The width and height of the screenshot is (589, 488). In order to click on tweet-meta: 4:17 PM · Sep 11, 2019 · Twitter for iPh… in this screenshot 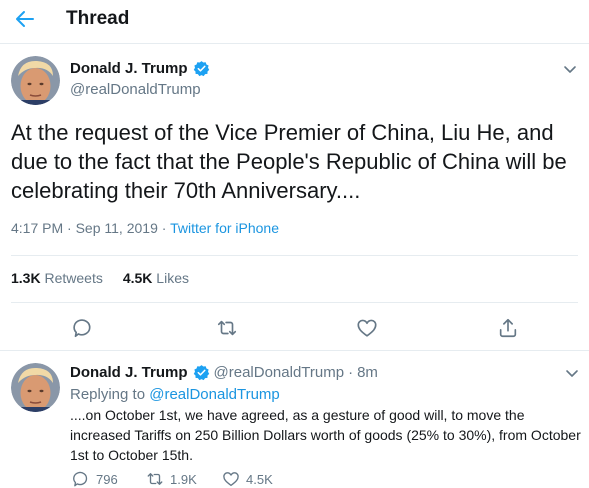, I will do `click(145, 228)`.